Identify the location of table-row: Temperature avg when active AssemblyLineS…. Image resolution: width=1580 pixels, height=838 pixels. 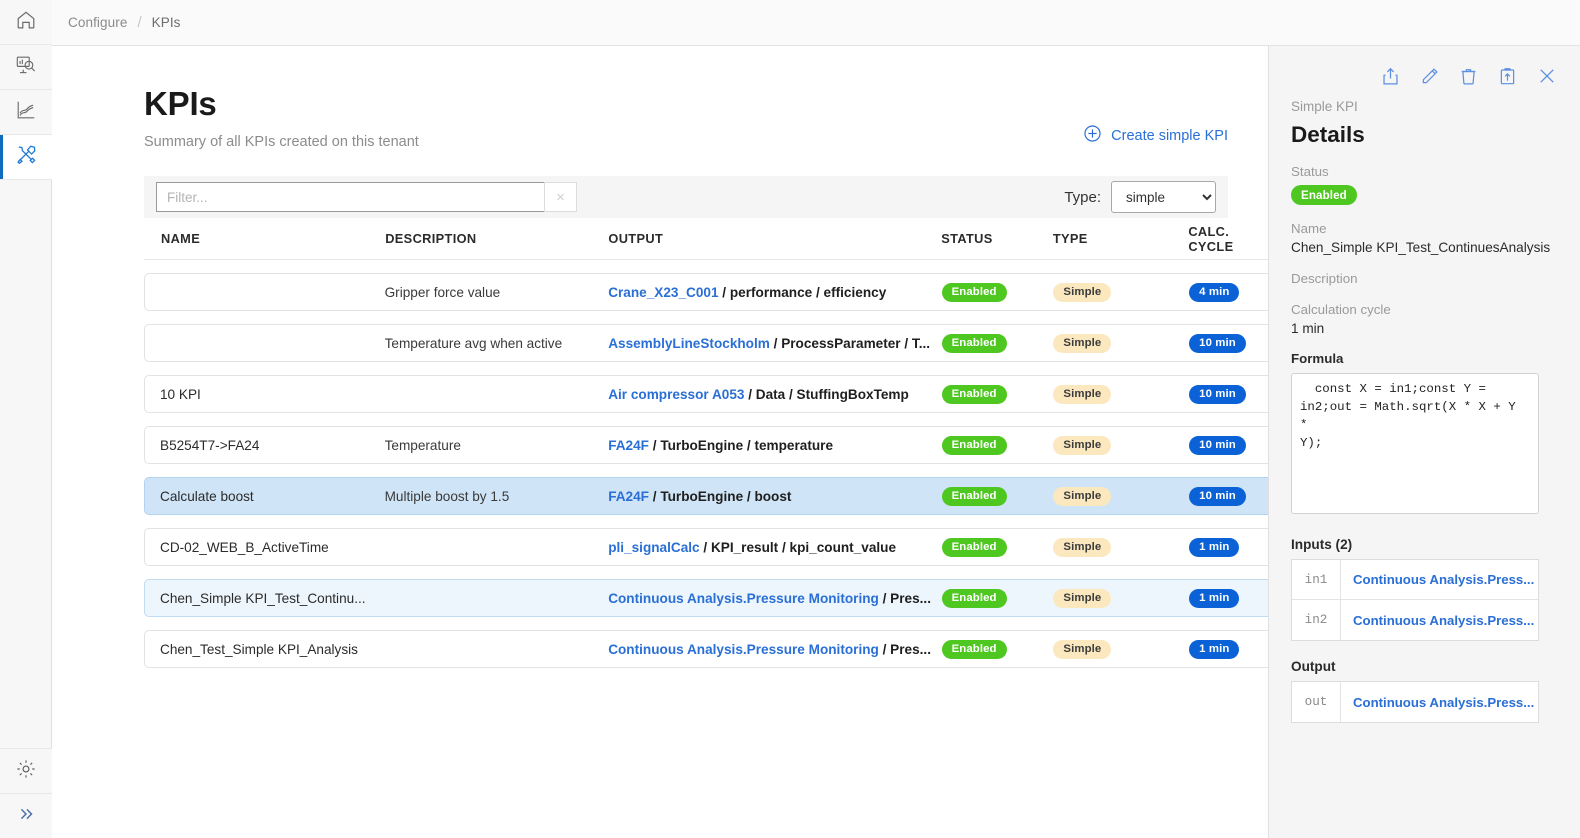
(706, 343).